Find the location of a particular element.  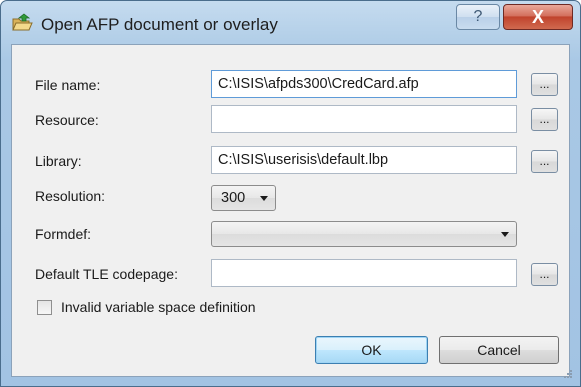

cancel-button: Cancel is located at coordinates (499, 350).